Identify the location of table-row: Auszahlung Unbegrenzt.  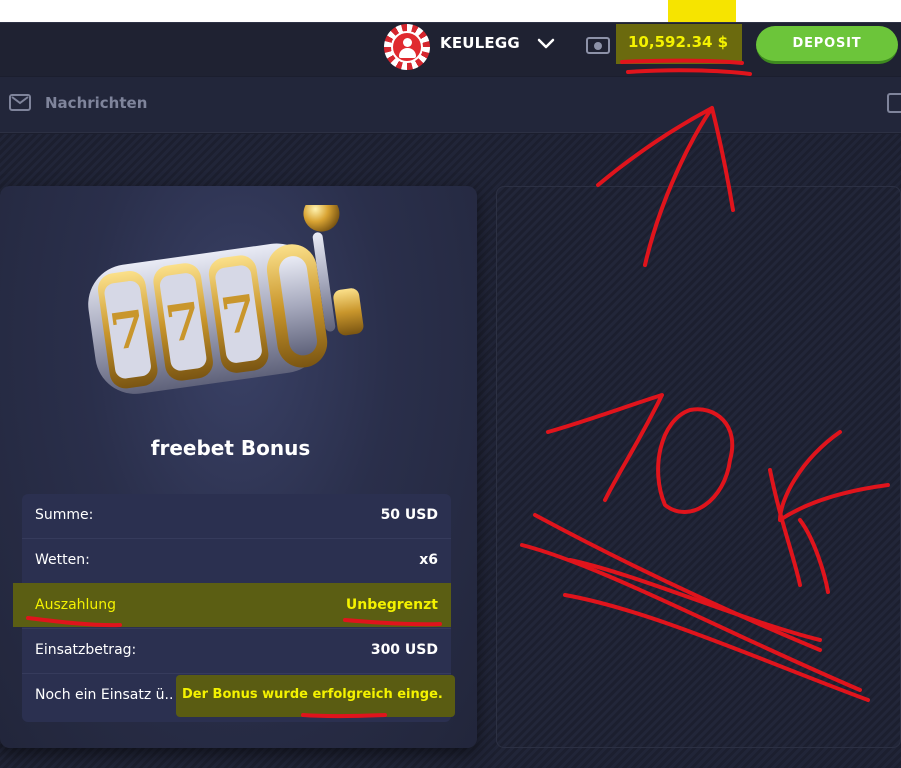
(236, 606).